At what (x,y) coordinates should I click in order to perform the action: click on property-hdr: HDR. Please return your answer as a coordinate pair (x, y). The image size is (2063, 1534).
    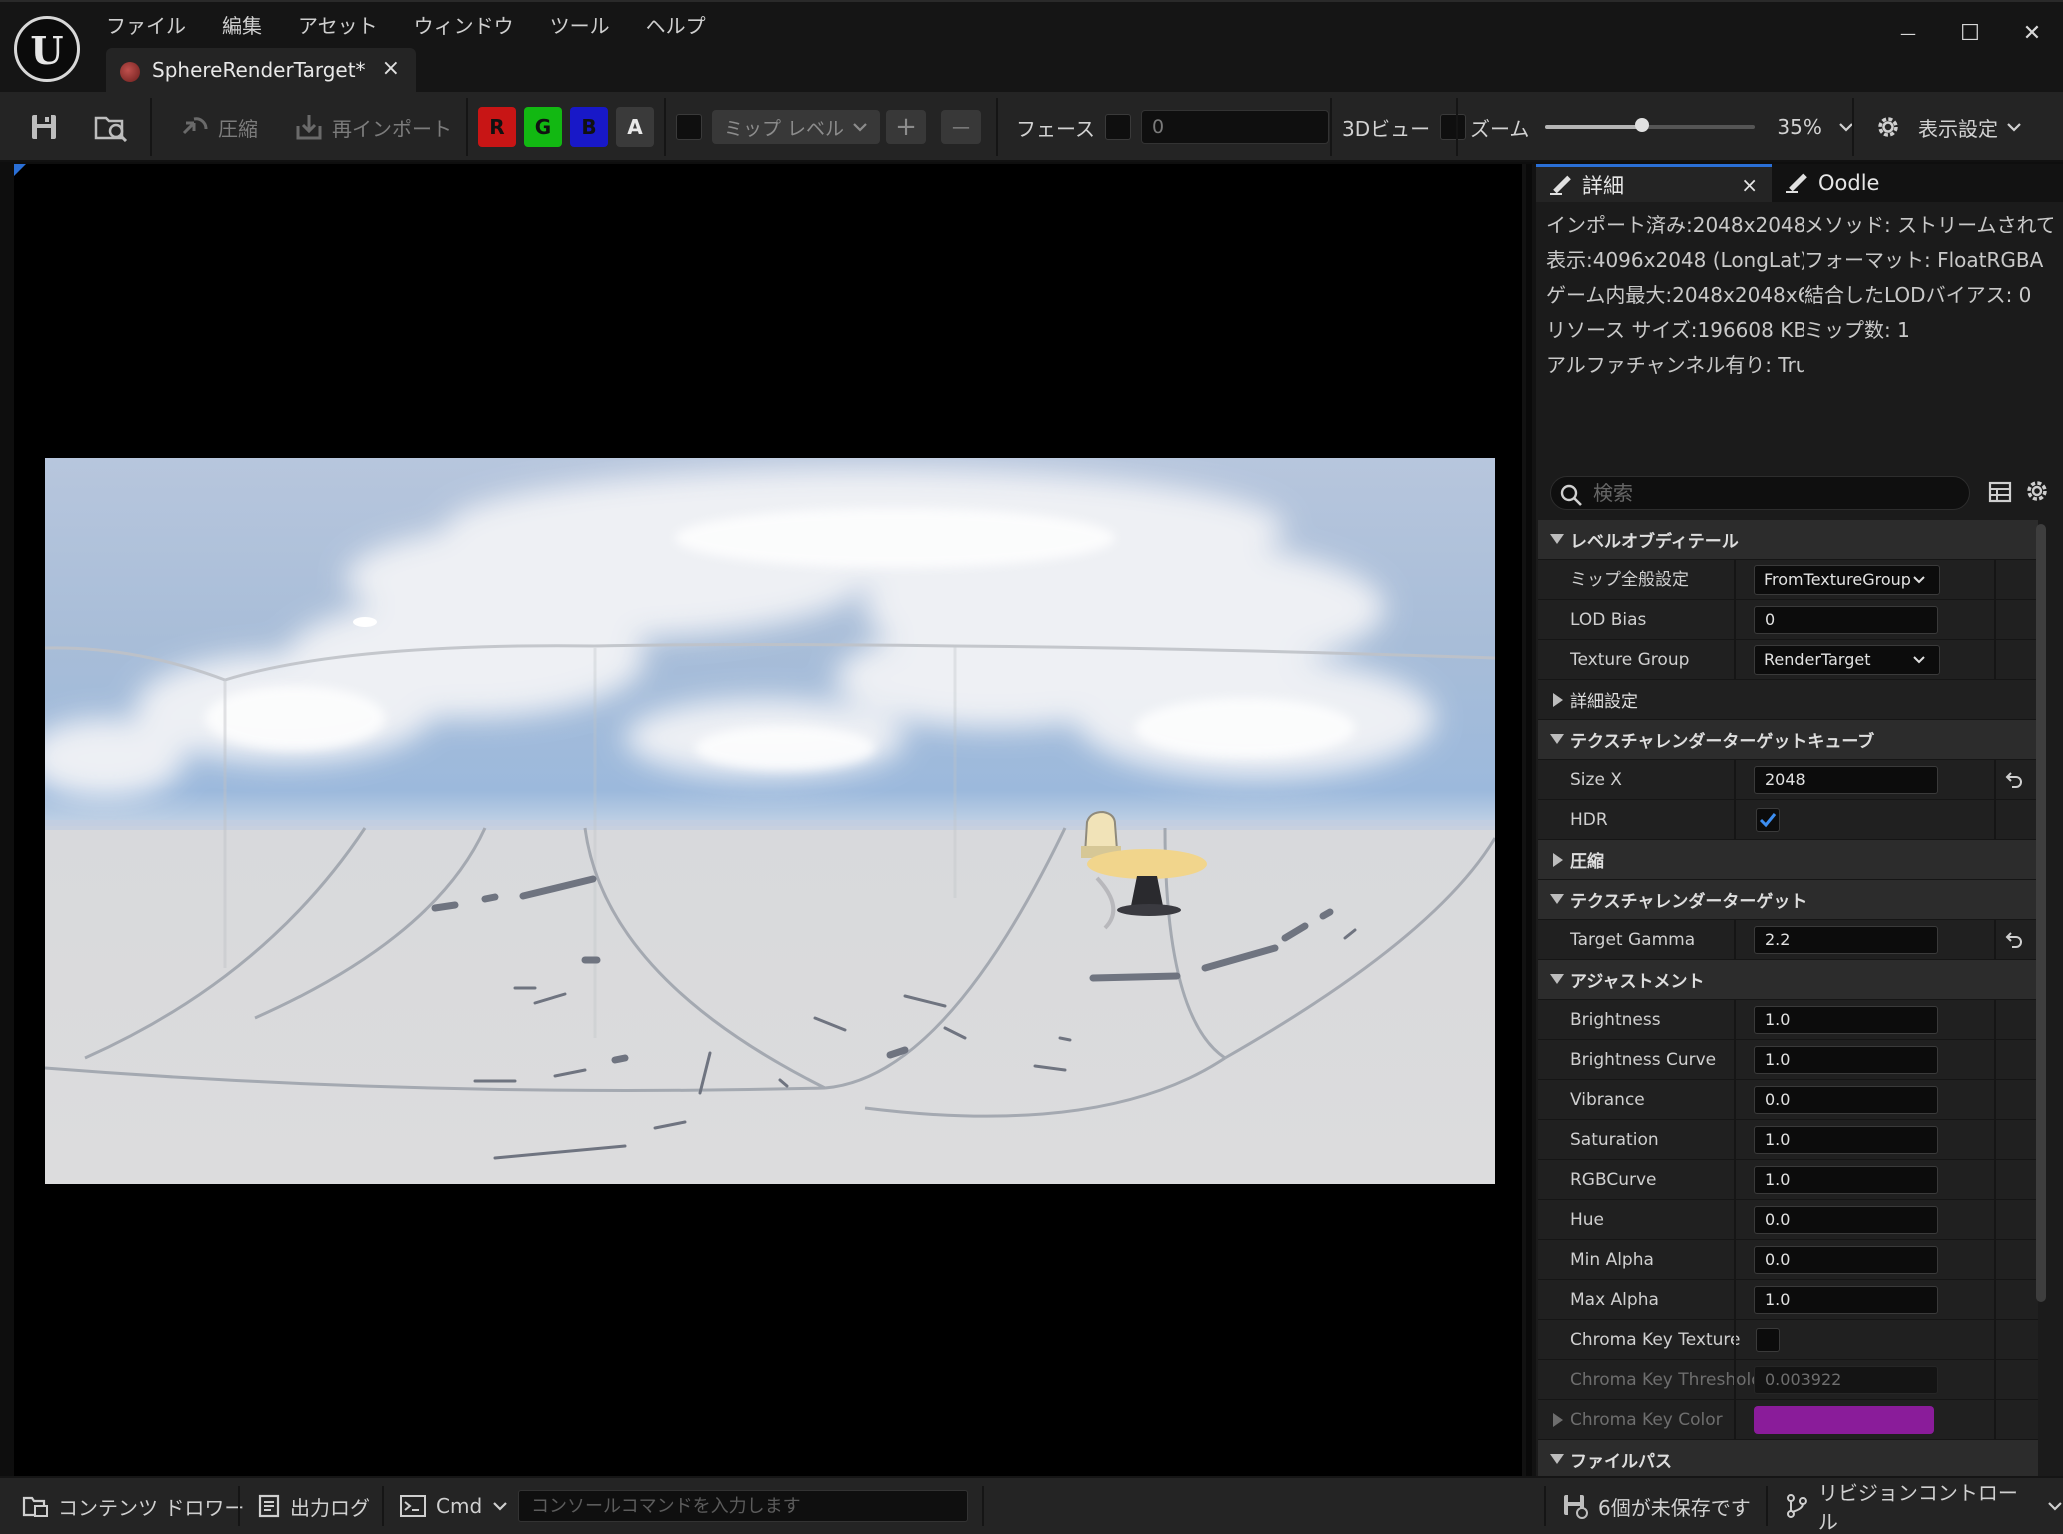
    Looking at the image, I should click on (1788, 820).